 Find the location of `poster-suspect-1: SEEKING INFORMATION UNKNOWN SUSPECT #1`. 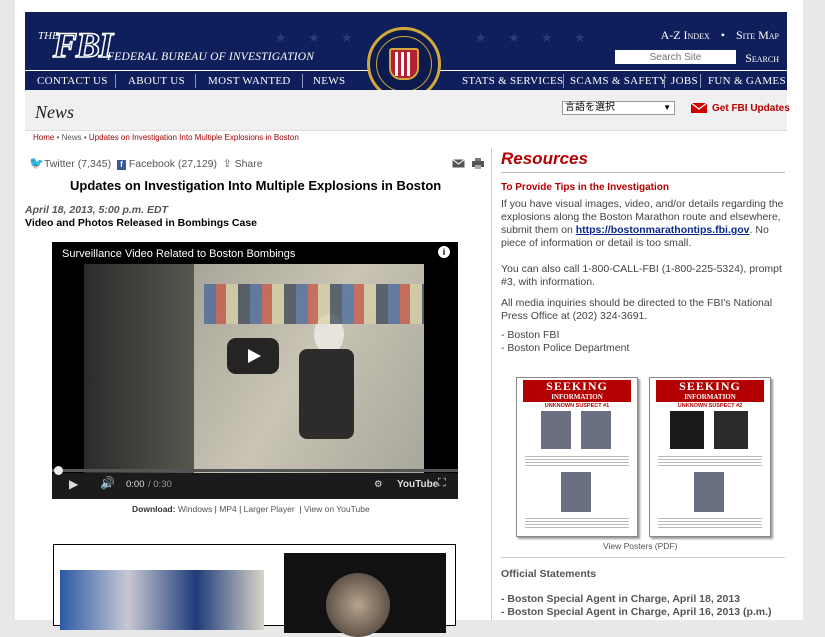

poster-suspect-1: SEEKING INFORMATION UNKNOWN SUSPECT #1 is located at coordinates (577, 457).